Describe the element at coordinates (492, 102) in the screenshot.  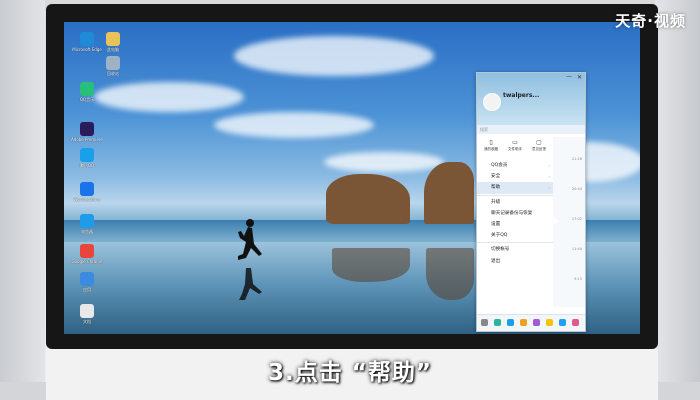
I see `avatar` at that location.